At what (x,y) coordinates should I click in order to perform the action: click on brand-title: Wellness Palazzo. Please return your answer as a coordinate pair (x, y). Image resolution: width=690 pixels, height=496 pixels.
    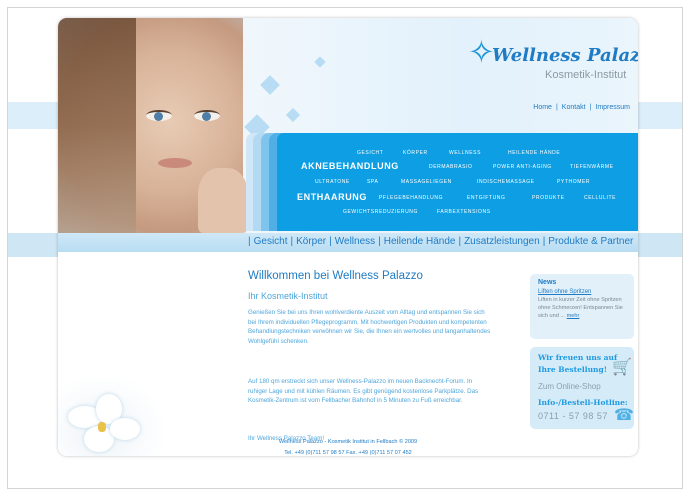
    Looking at the image, I should click on (565, 55).